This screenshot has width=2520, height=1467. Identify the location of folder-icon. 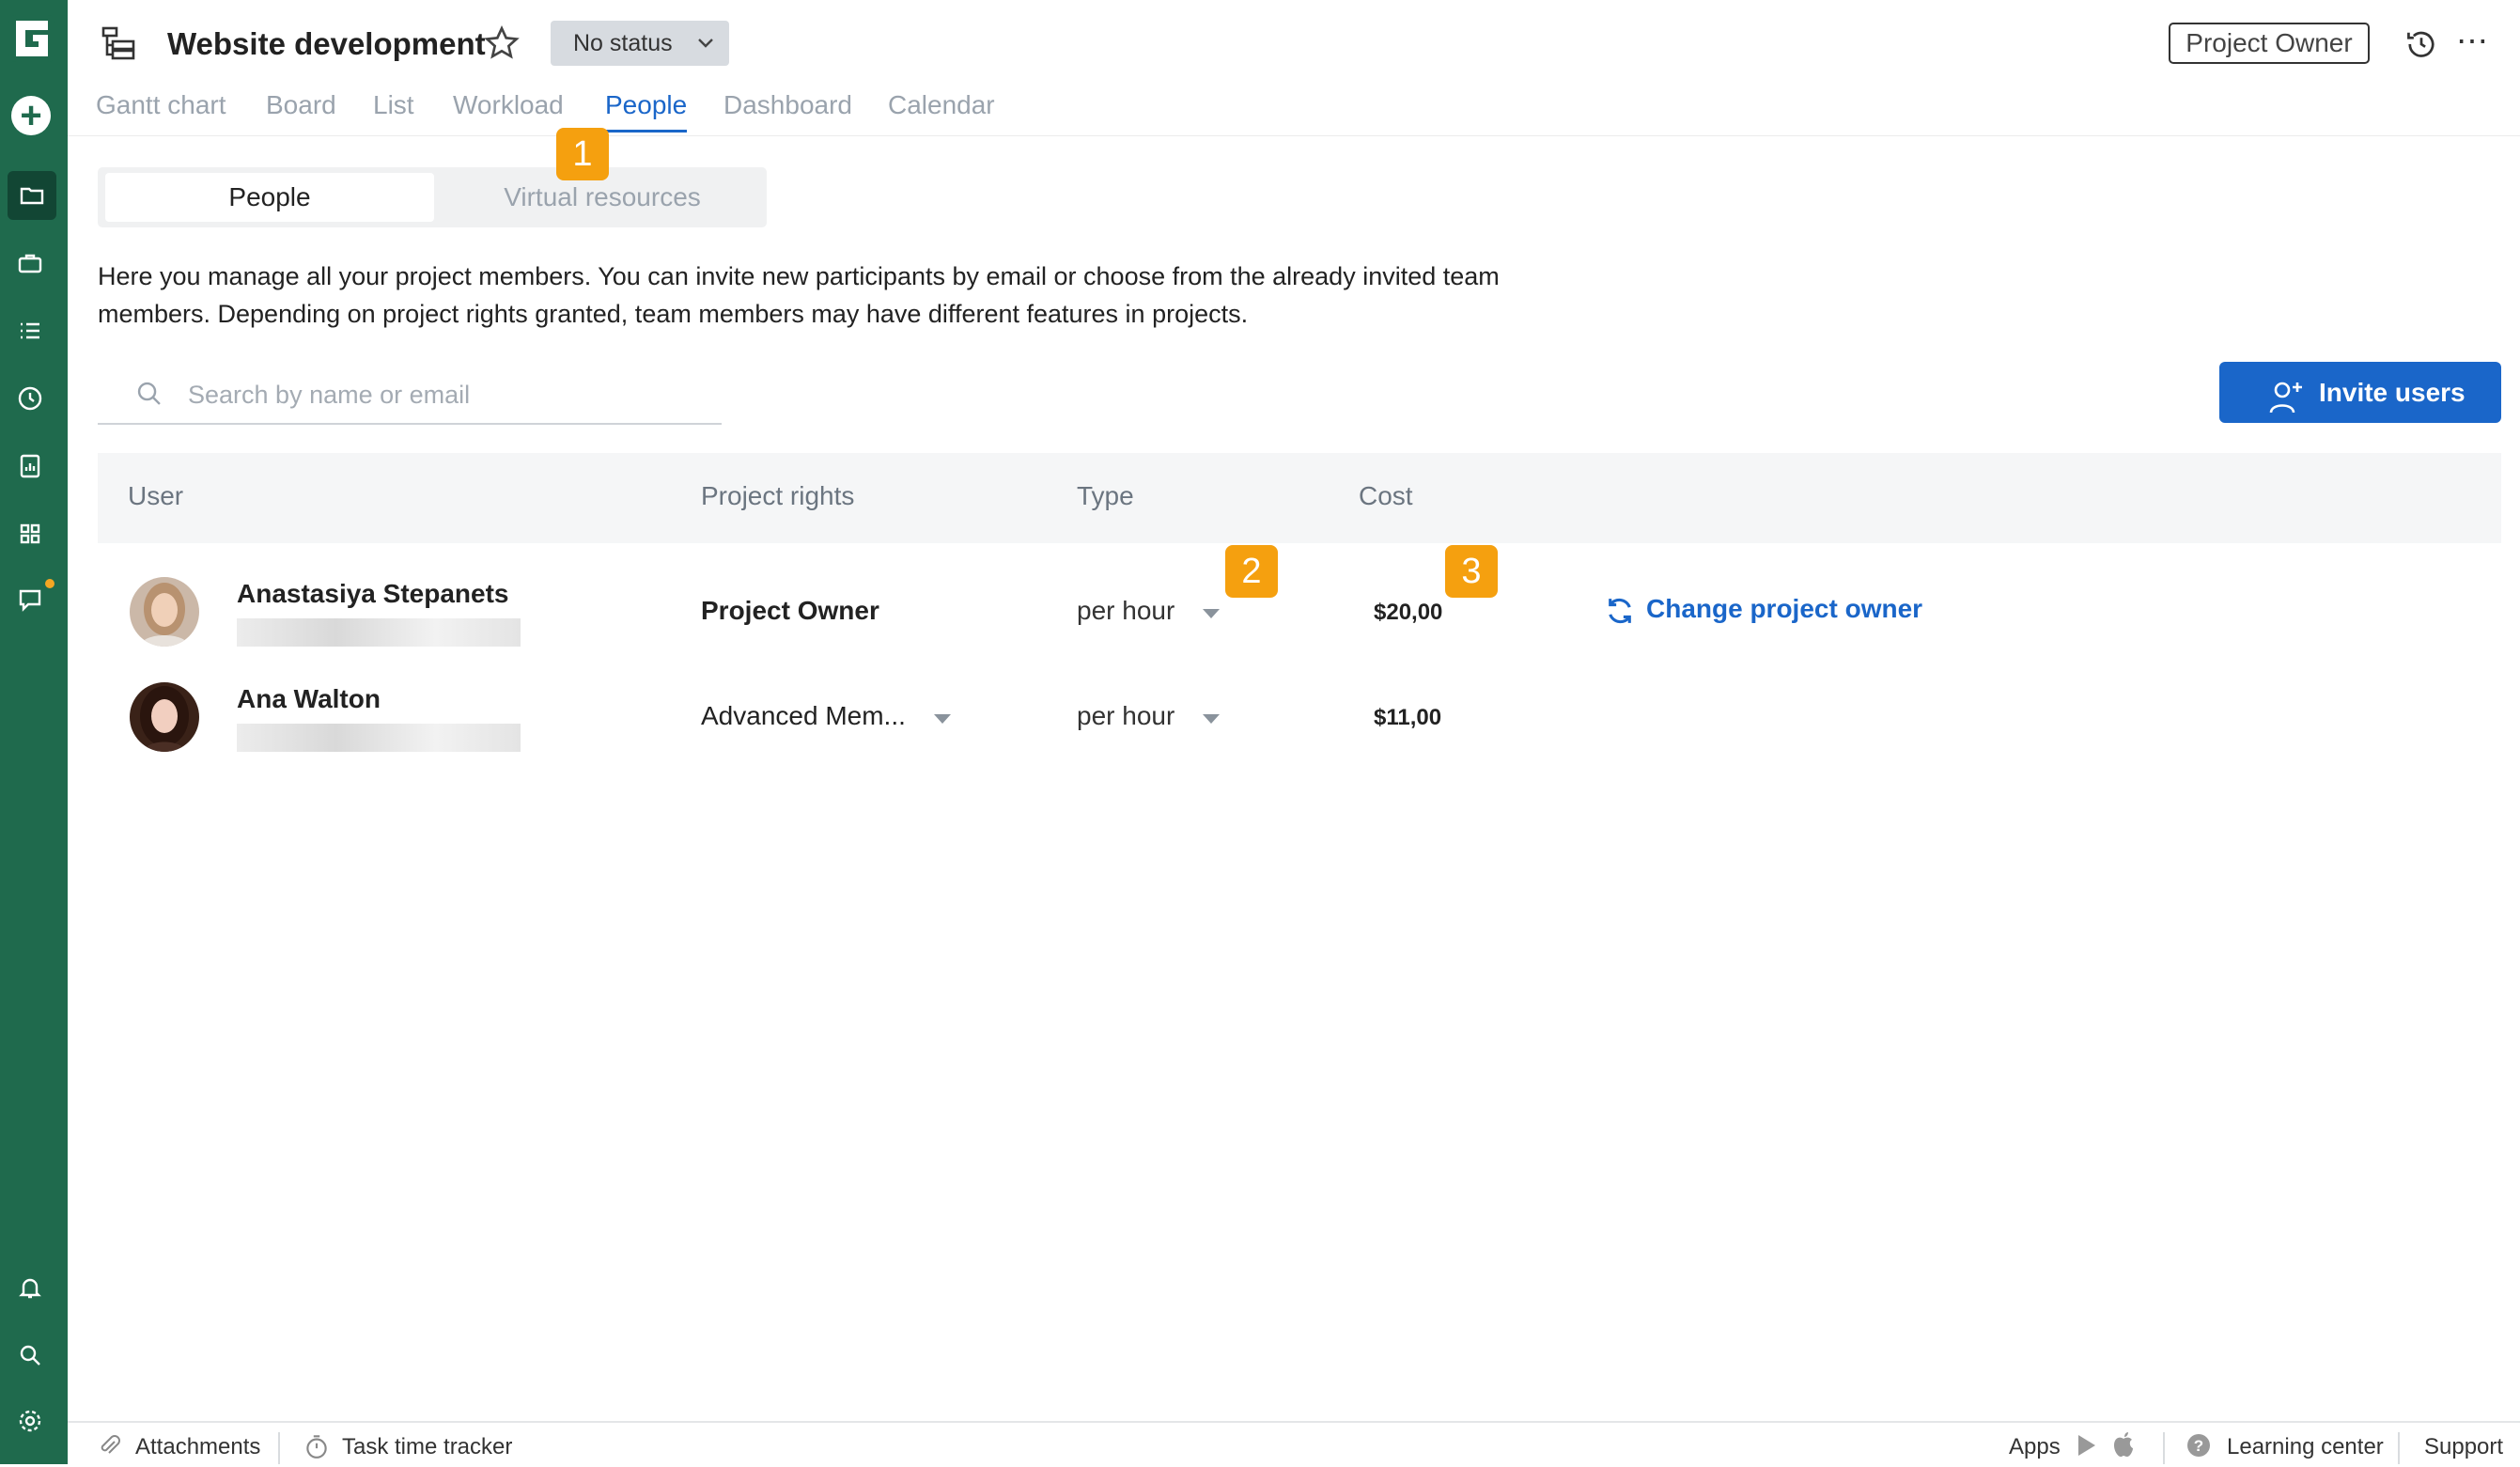
(32, 195).